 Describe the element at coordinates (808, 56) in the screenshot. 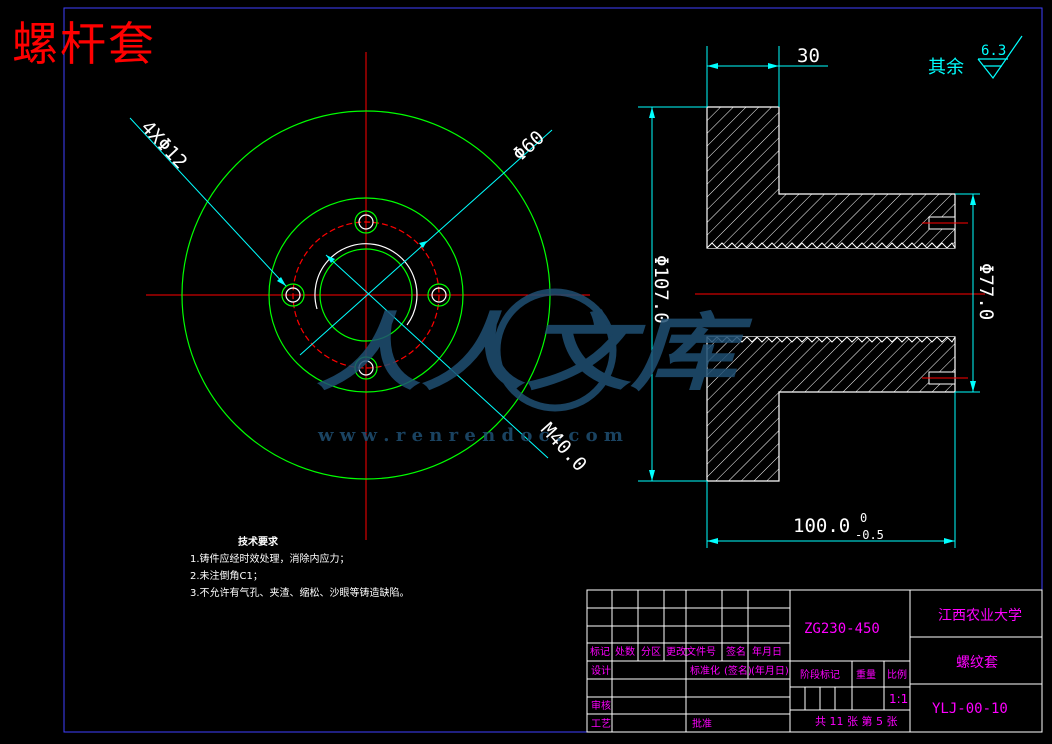

I see `width-dimension: 30` at that location.